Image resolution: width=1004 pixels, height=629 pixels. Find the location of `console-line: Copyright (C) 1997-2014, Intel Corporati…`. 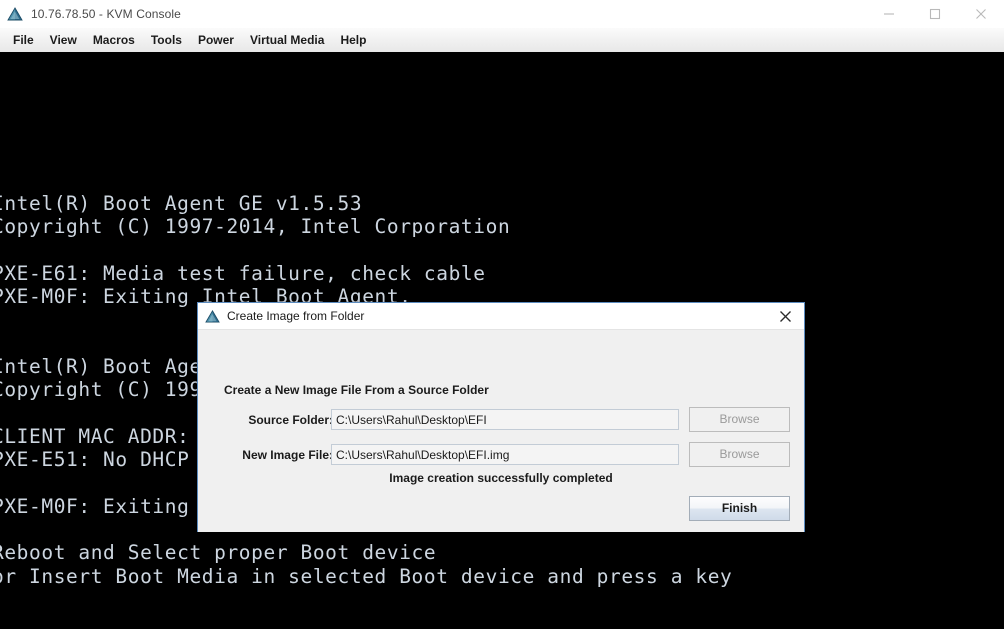

console-line: Copyright (C) 1997-2014, Intel Corporati… is located at coordinates (255, 227).